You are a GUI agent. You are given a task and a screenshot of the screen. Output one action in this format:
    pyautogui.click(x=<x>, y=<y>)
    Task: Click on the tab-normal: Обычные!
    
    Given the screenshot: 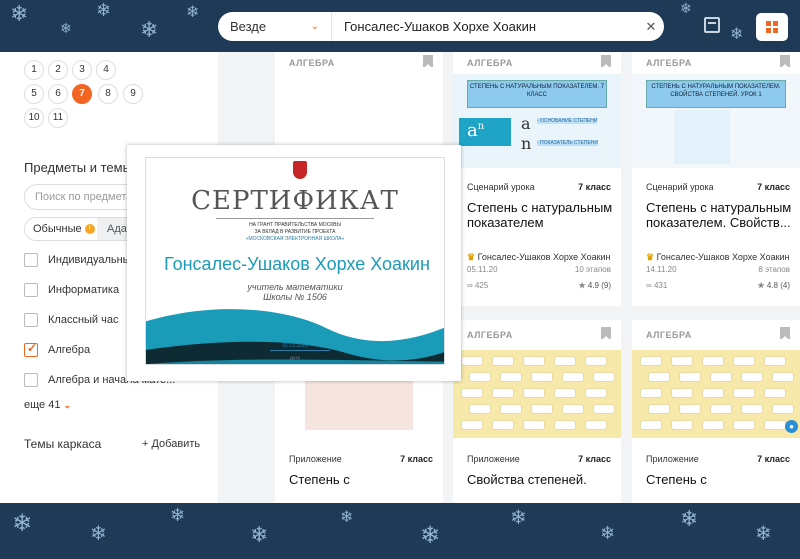 What is the action you would take?
    pyautogui.click(x=61, y=229)
    